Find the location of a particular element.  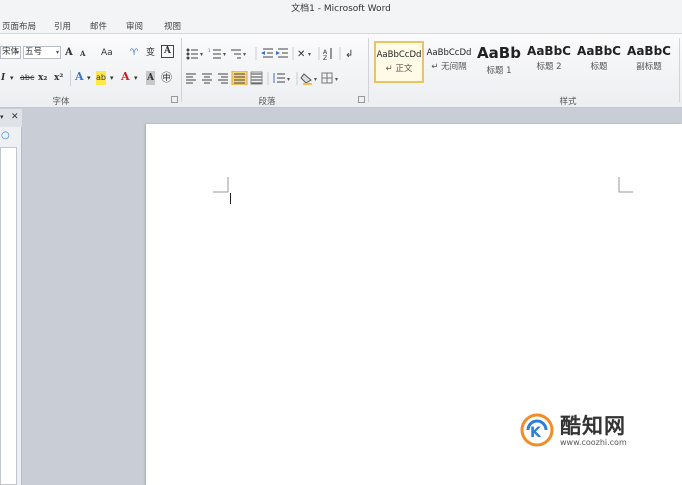

separator is located at coordinates (70, 78).